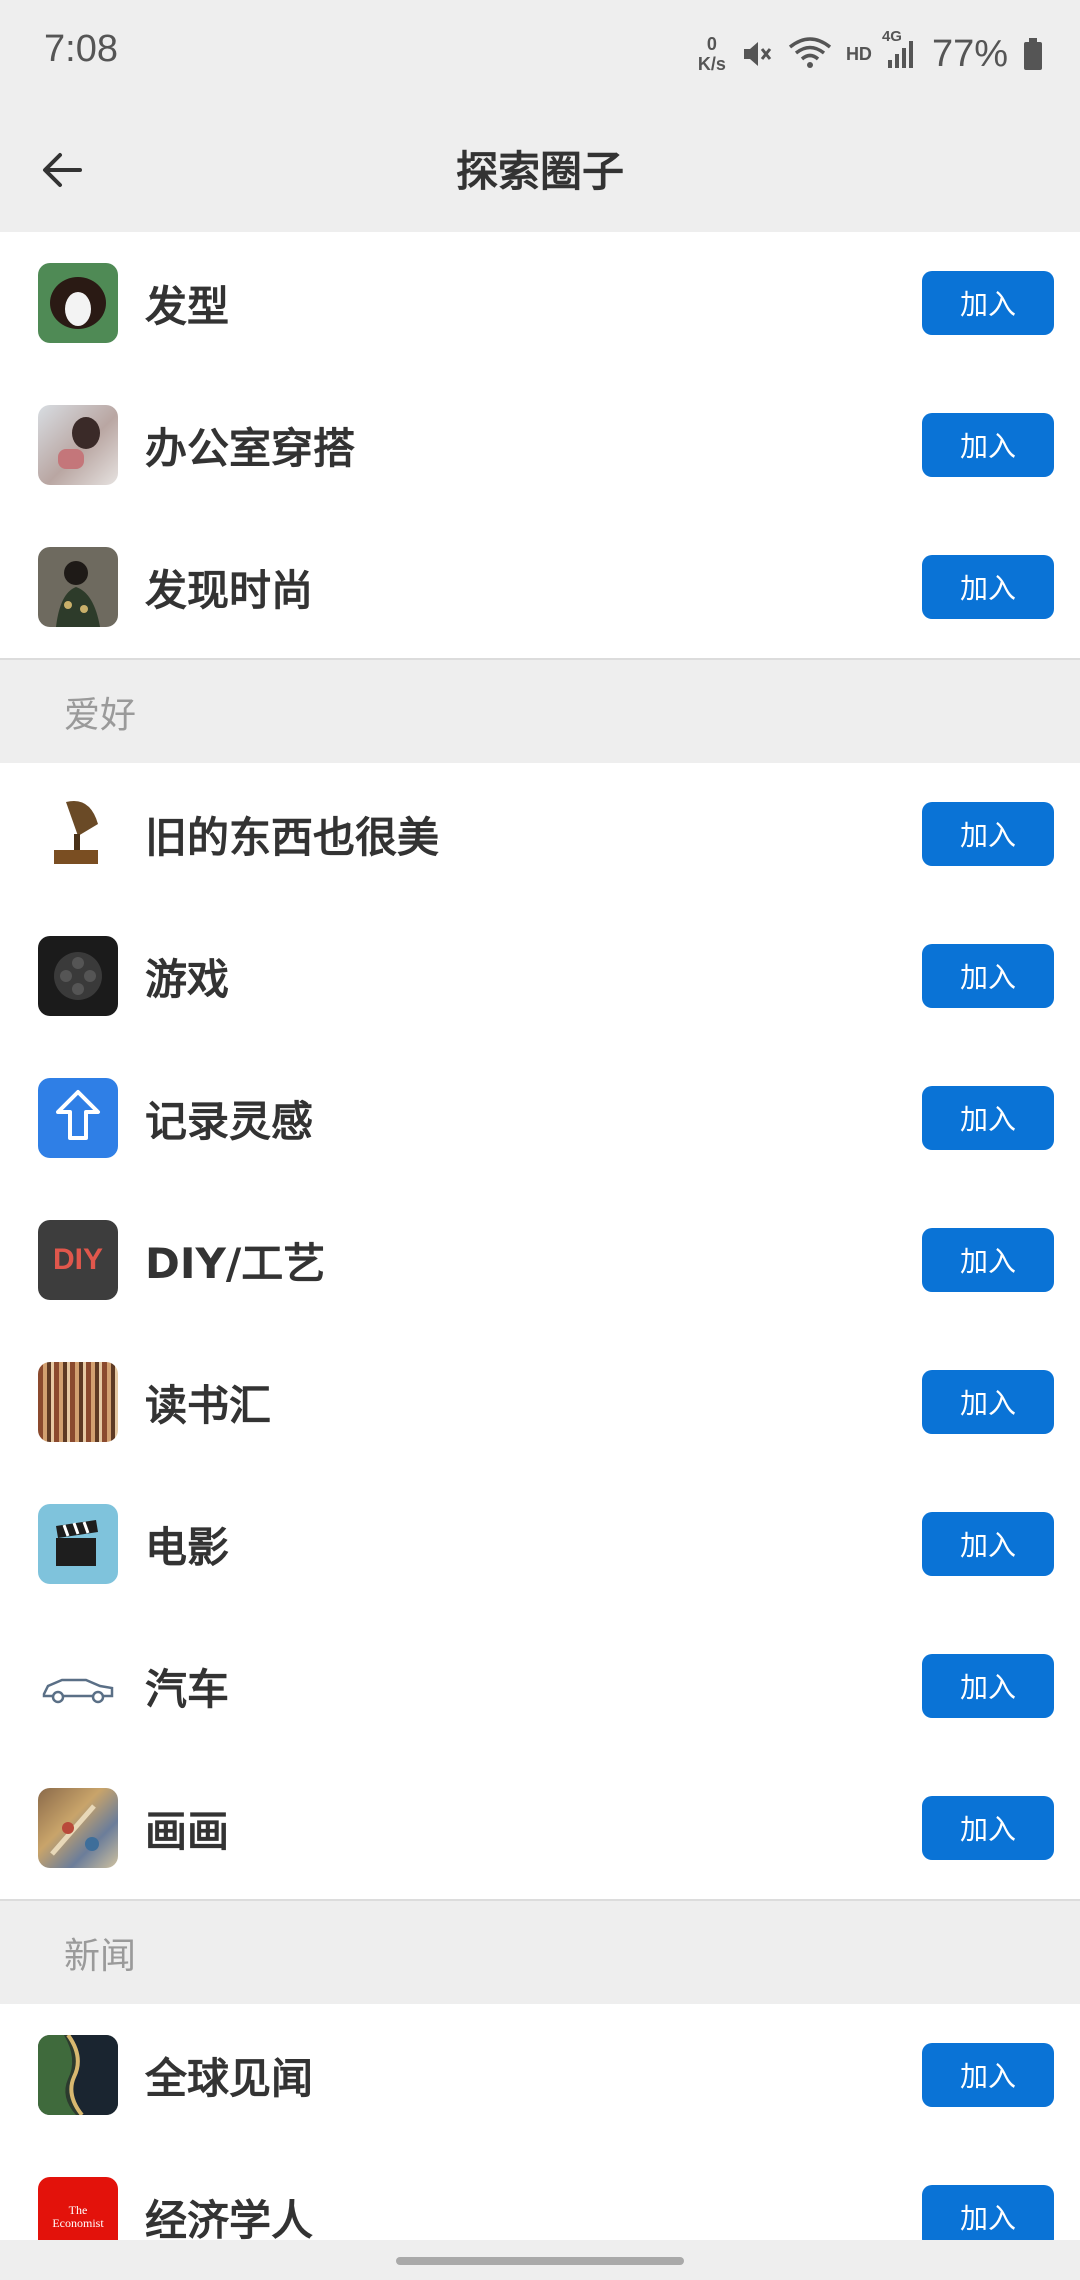  What do you see at coordinates (540, 1686) in the screenshot?
I see `list-item: 汽车 加入` at bounding box center [540, 1686].